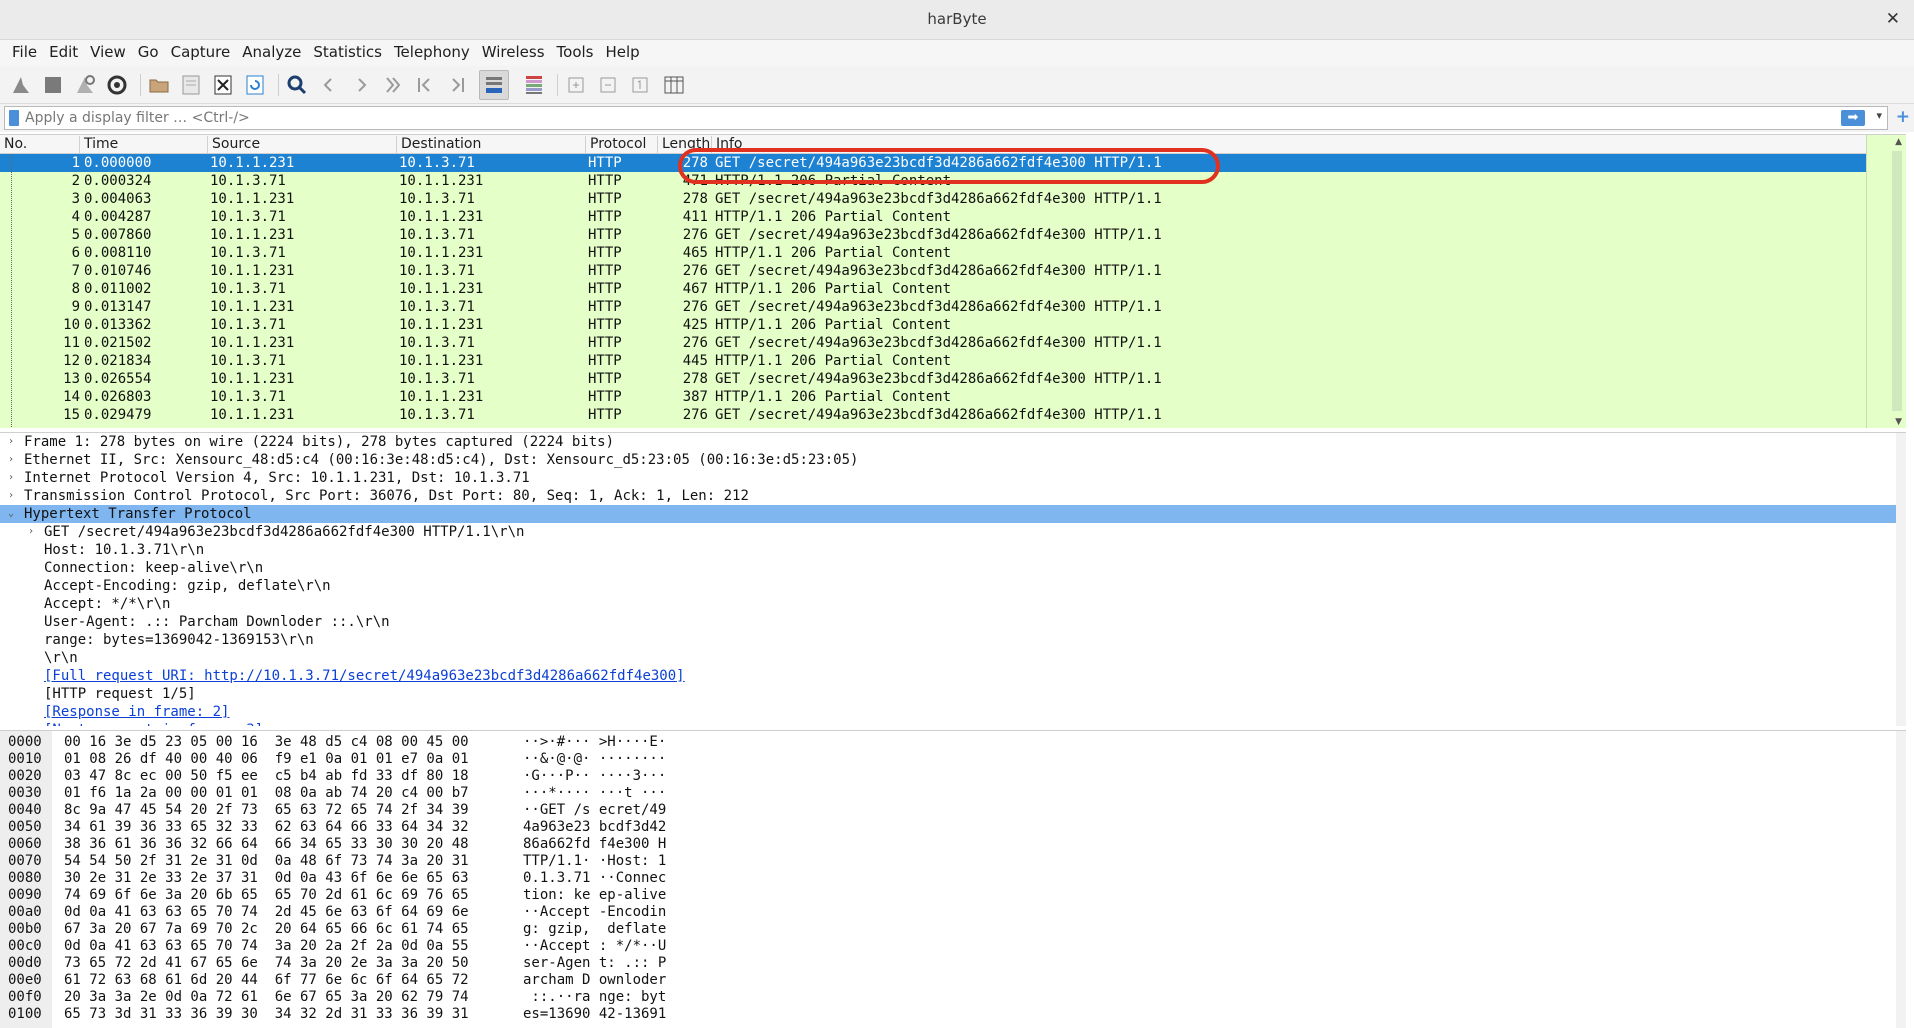 This screenshot has width=1914, height=1028. What do you see at coordinates (425, 85) in the screenshot?
I see `first-packet-icon` at bounding box center [425, 85].